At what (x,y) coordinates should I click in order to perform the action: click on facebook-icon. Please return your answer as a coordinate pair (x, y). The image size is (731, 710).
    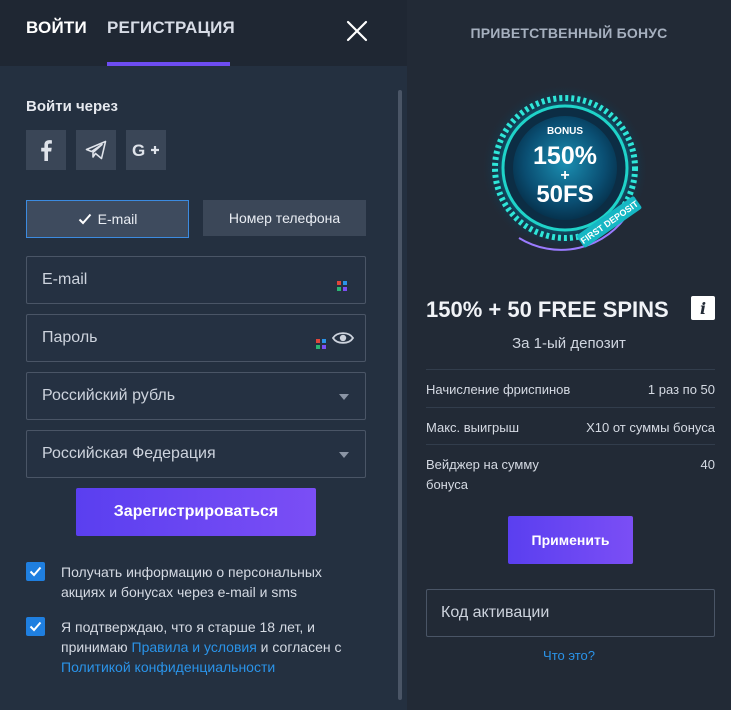
    Looking at the image, I should click on (46, 150).